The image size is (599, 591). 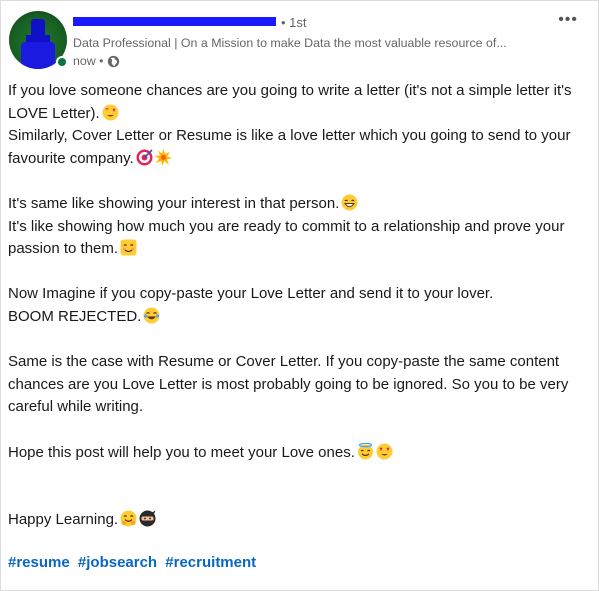 I want to click on online-status-indicator, so click(x=62, y=62).